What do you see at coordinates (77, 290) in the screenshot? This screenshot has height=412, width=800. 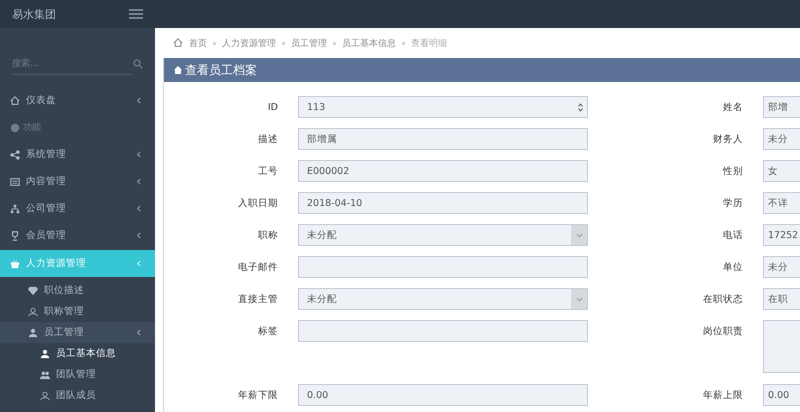 I see `submenu-item: 职位描述` at bounding box center [77, 290].